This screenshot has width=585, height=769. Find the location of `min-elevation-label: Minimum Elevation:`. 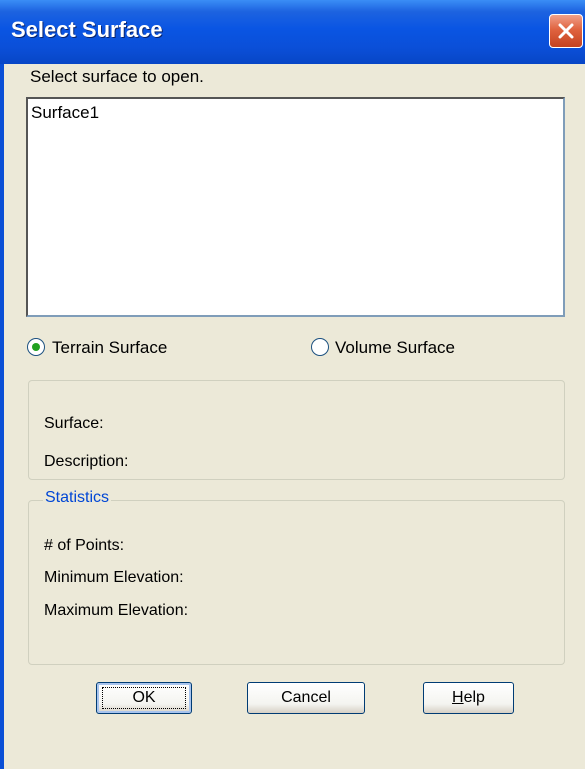

min-elevation-label: Minimum Elevation: is located at coordinates (114, 577).